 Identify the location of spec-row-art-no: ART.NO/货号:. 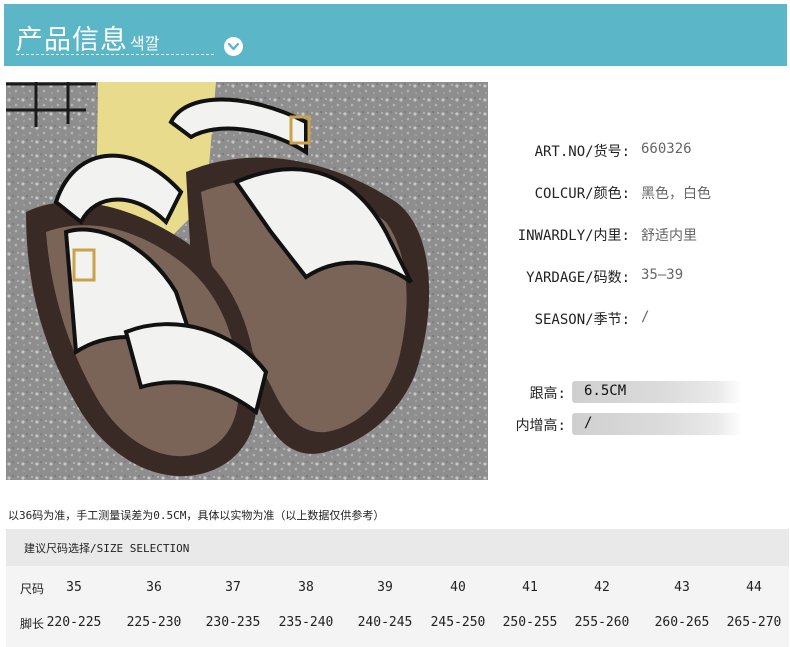
(545, 152).